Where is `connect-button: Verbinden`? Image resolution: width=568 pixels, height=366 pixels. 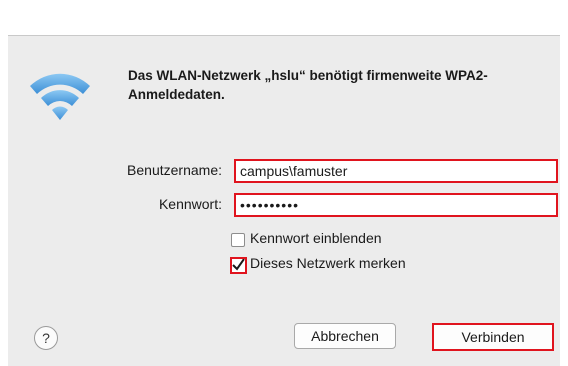
connect-button: Verbinden is located at coordinates (493, 337).